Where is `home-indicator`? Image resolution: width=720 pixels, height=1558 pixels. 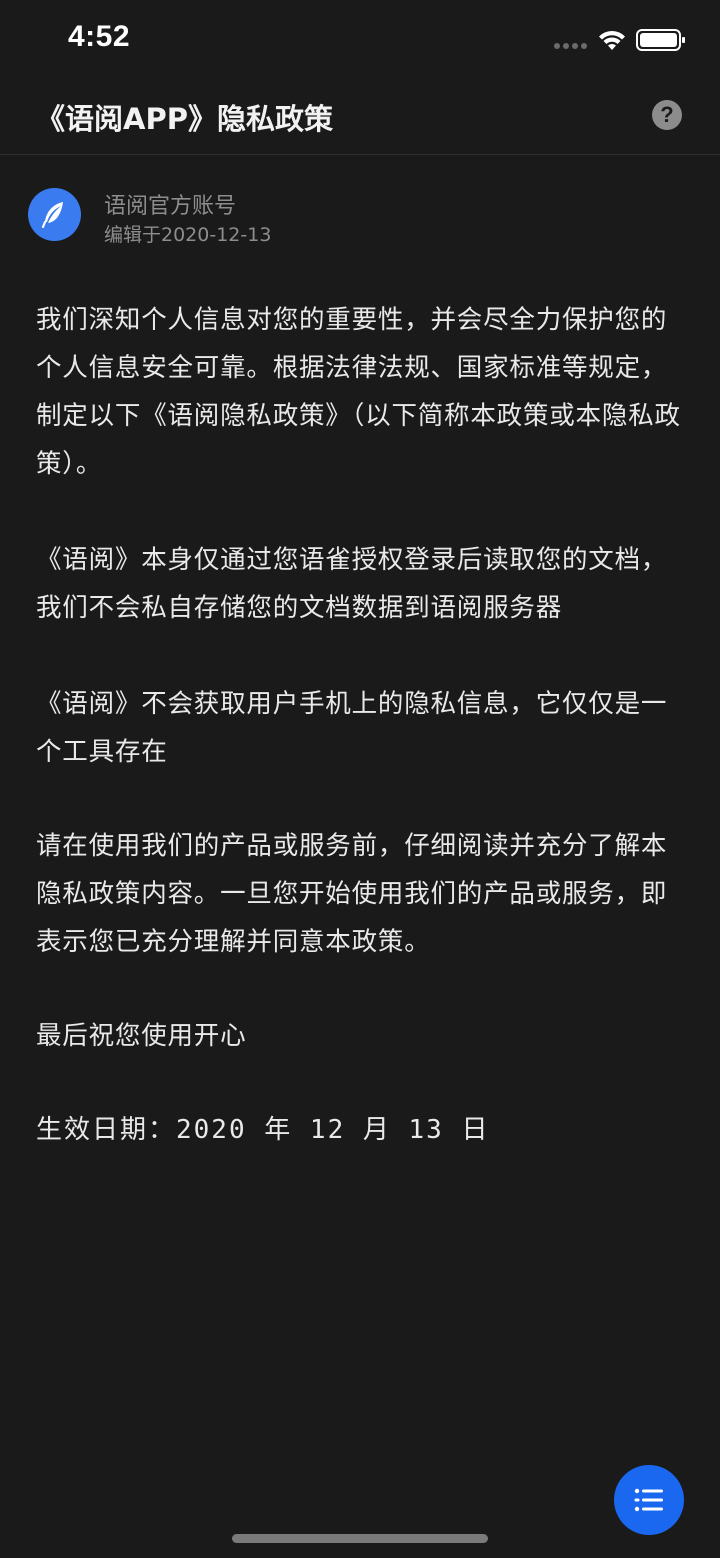
home-indicator is located at coordinates (360, 1538).